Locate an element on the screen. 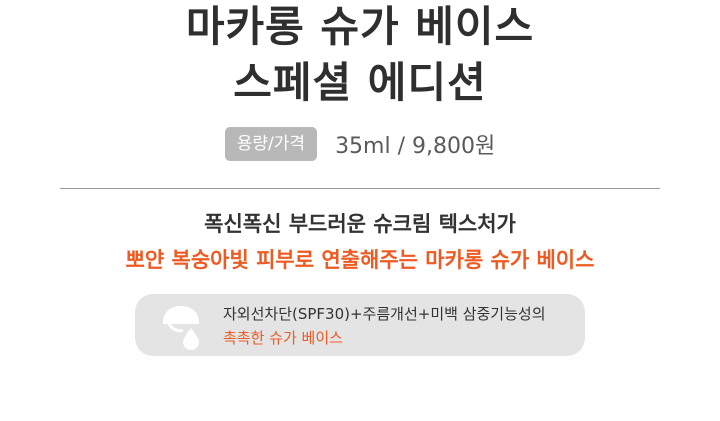 This screenshot has width=720, height=421. feature-line-1: 자외선차단(SPF30)+주름개선+미백 삼중기능성의 is located at coordinates (384, 314).